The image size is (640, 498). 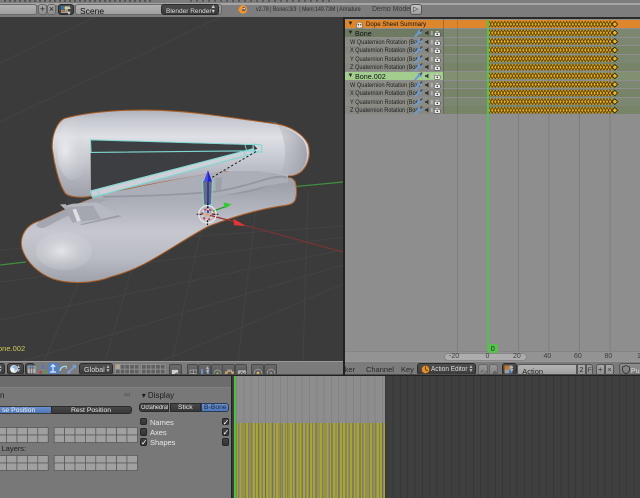 What do you see at coordinates (12, 348) in the screenshot?
I see `svg-text: one.002` at bounding box center [12, 348].